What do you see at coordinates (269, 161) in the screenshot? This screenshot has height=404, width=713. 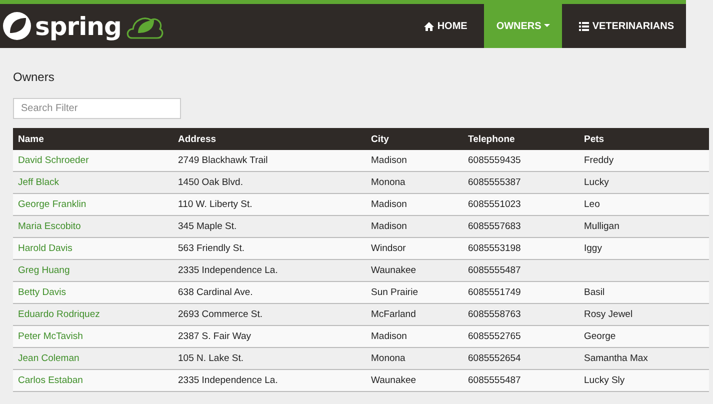 I see `table-cell: 2749 Blackhawk Trail` at bounding box center [269, 161].